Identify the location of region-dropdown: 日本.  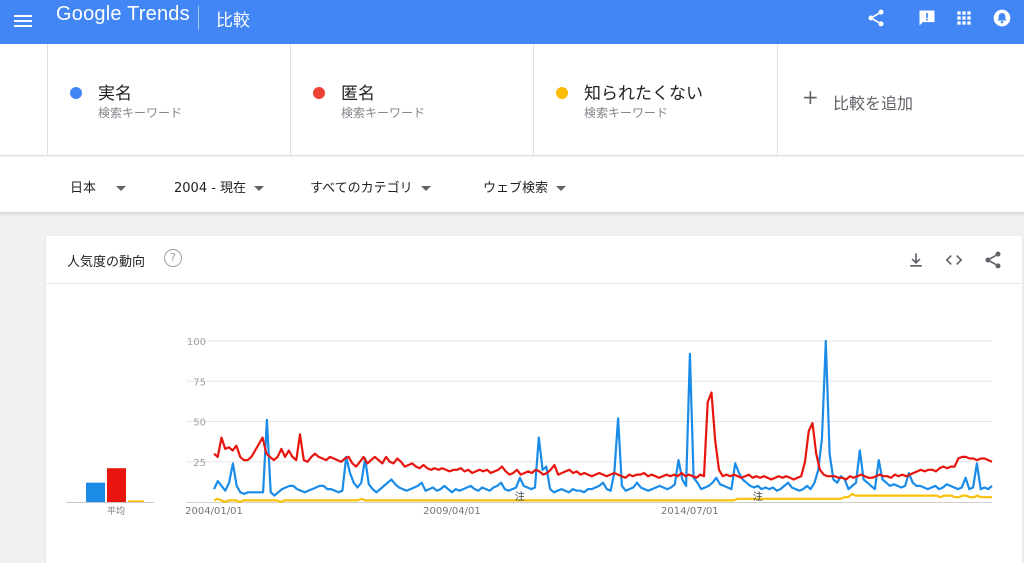
(98, 186).